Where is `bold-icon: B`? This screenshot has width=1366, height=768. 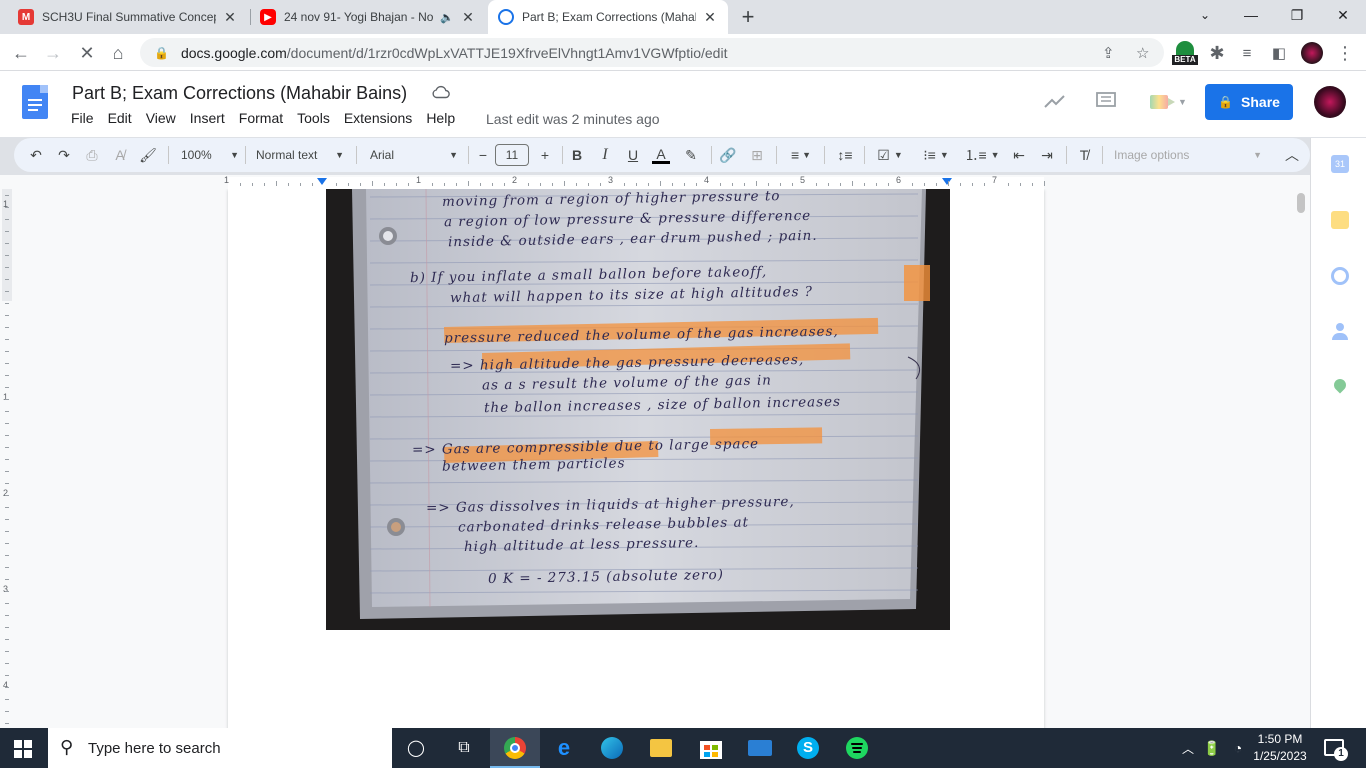
bold-icon: B is located at coordinates (577, 155).